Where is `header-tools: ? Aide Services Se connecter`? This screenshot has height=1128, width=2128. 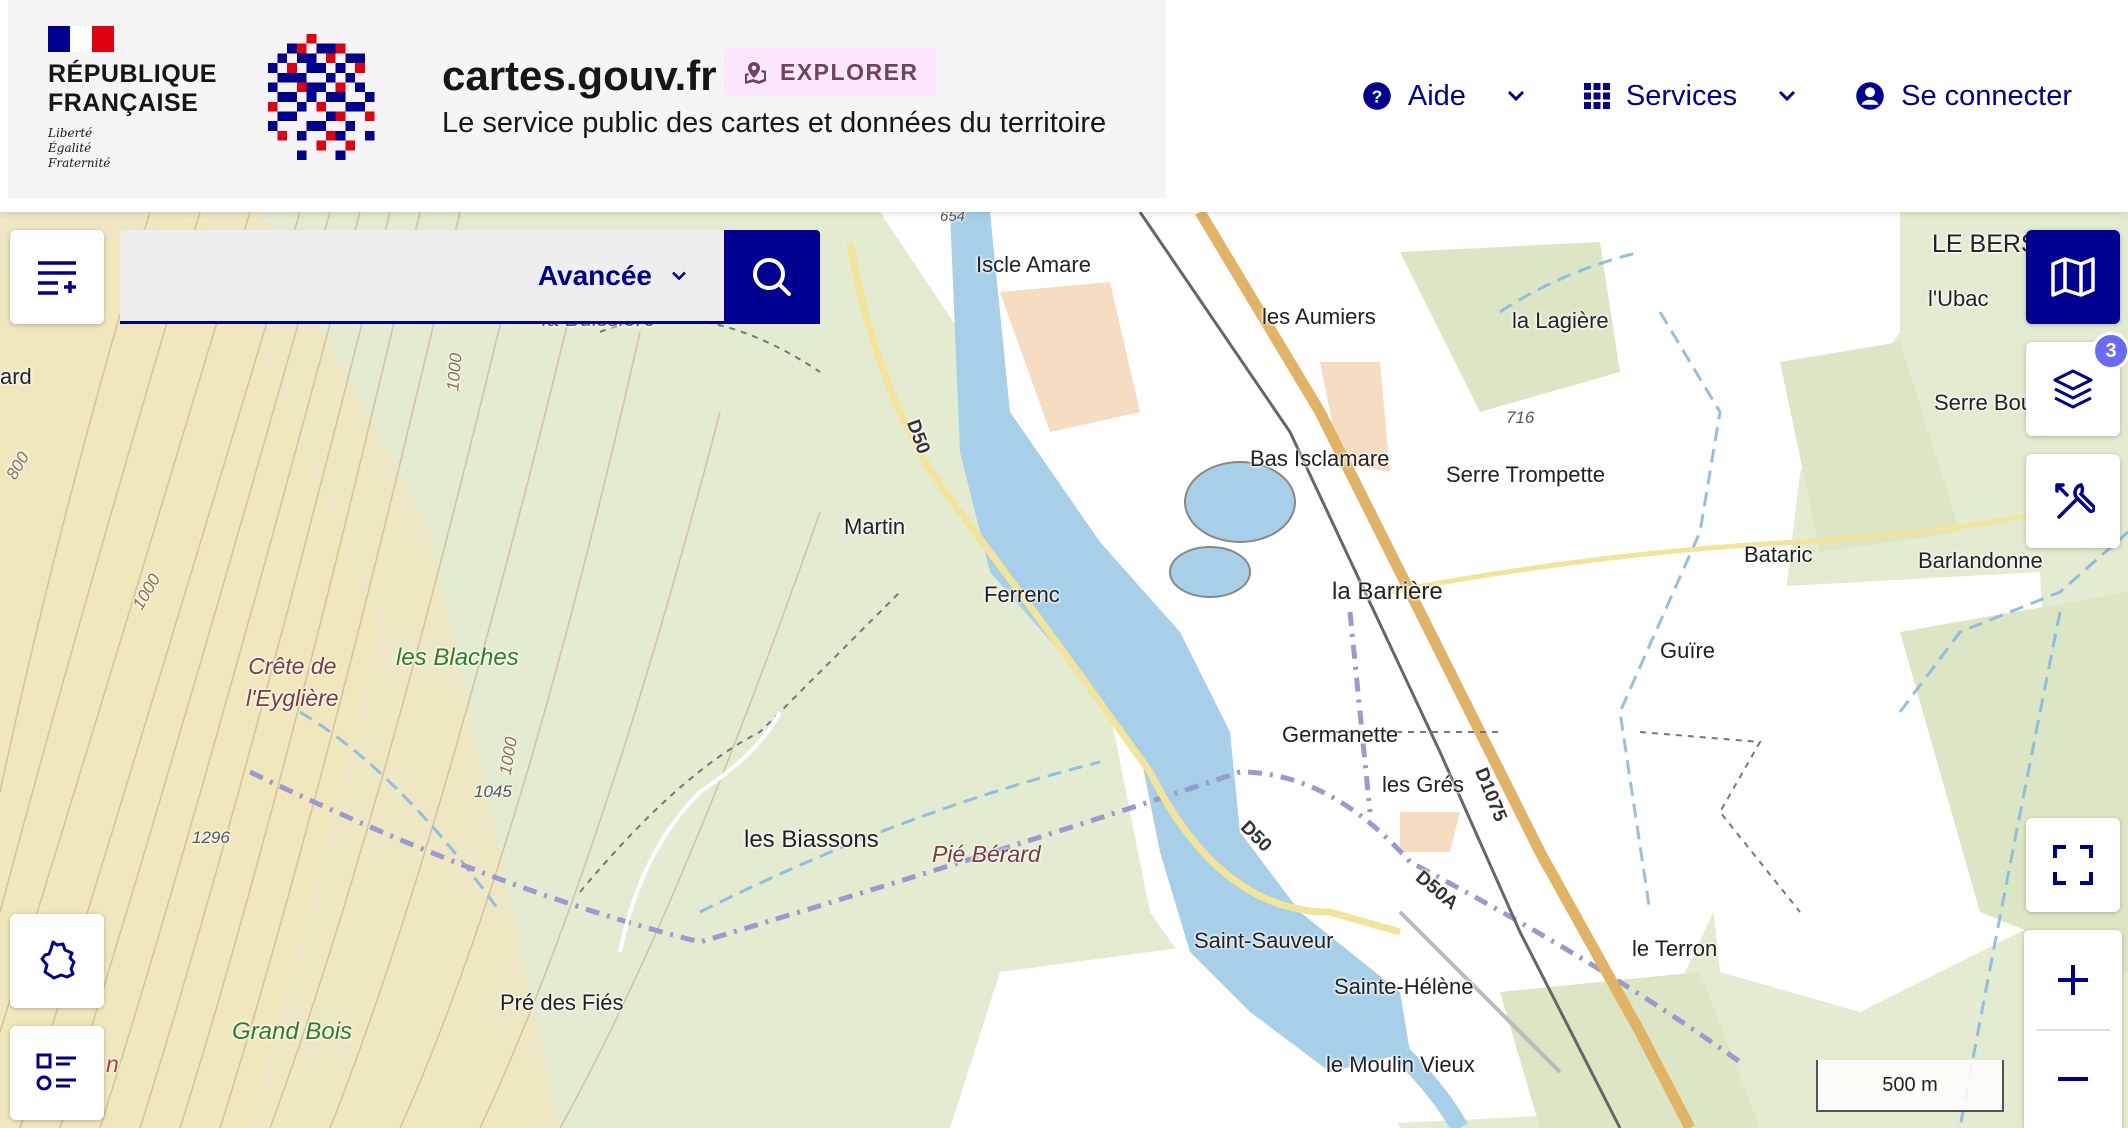
header-tools: ? Aide Services Se connecter is located at coordinates (1688, 96).